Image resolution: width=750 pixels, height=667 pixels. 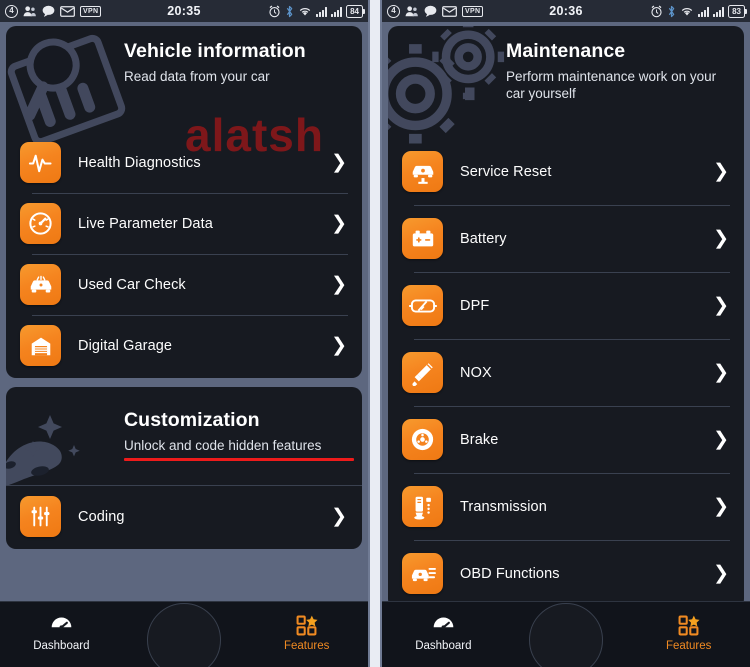 I want to click on page-subtitle: Read data from your car, so click(x=197, y=76).